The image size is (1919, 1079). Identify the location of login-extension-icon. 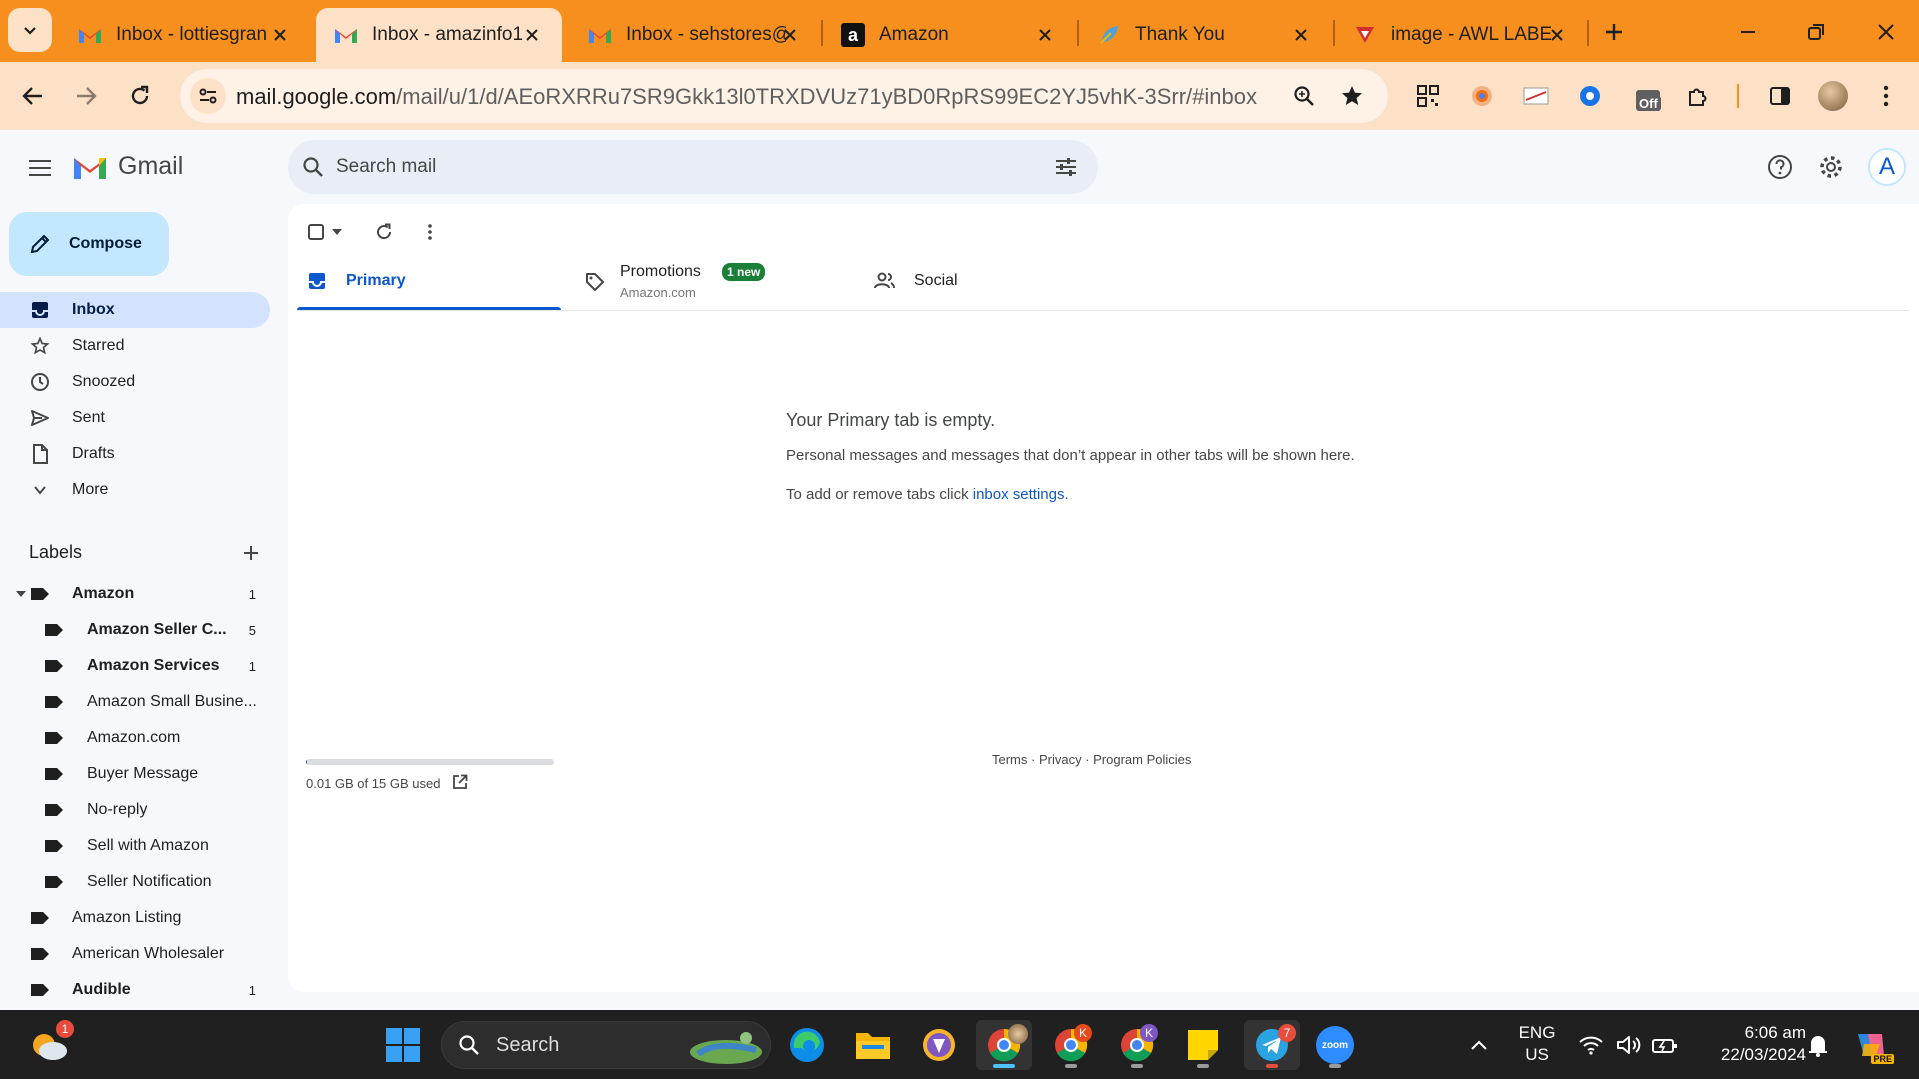
(1536, 96).